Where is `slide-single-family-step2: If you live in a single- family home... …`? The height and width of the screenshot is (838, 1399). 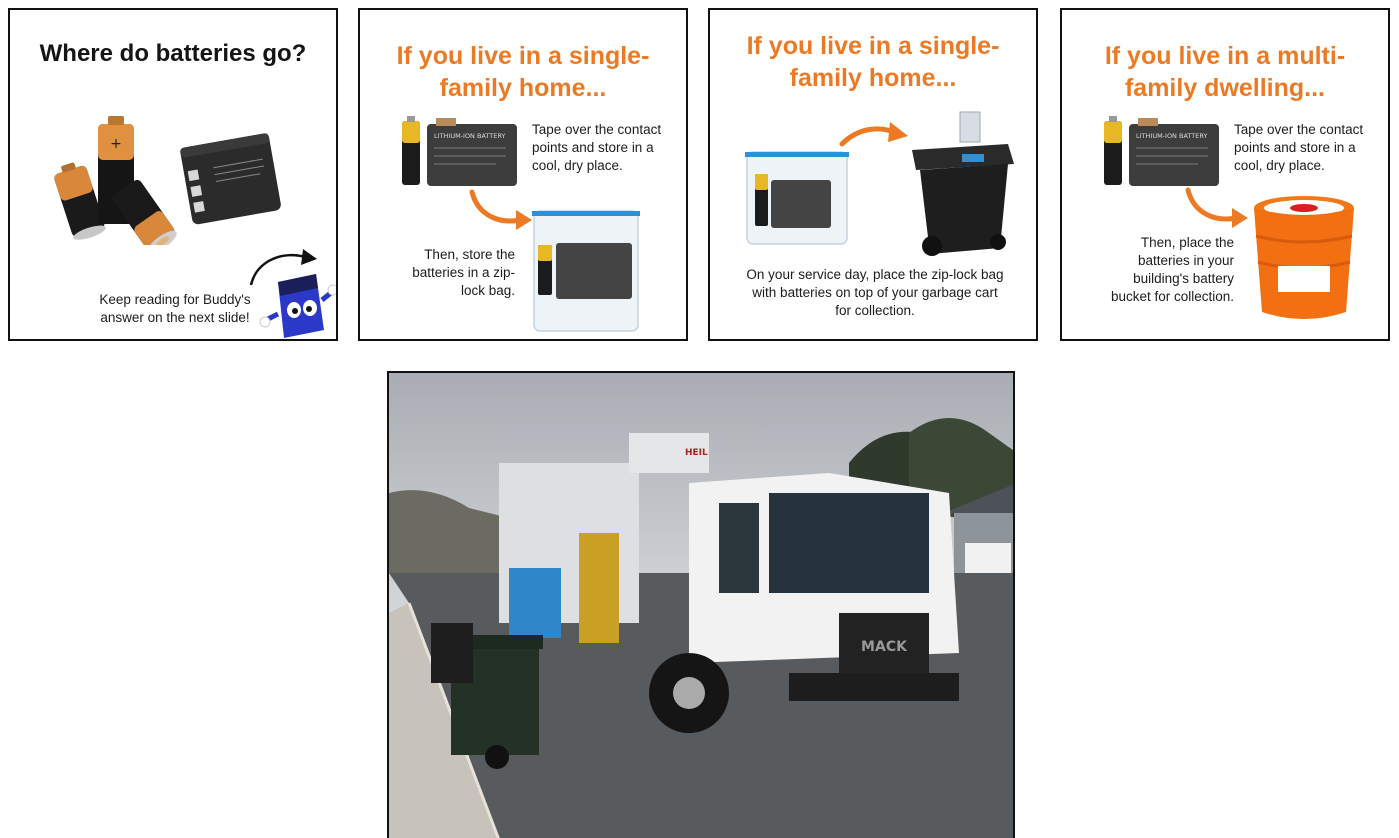
slide-single-family-step2: If you live in a single- family home... … is located at coordinates (873, 174).